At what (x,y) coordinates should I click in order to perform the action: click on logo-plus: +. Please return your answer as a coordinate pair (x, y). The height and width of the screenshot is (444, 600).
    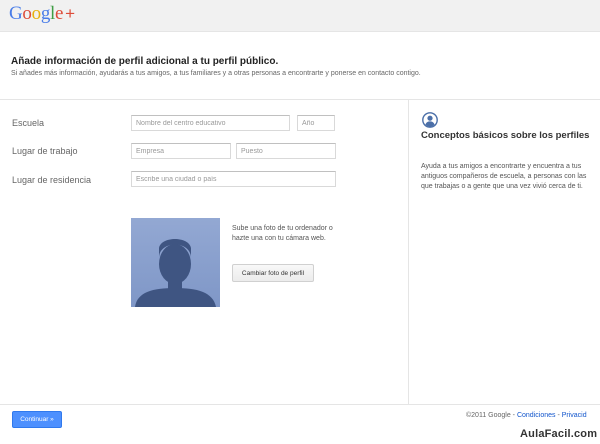
    Looking at the image, I should click on (70, 13).